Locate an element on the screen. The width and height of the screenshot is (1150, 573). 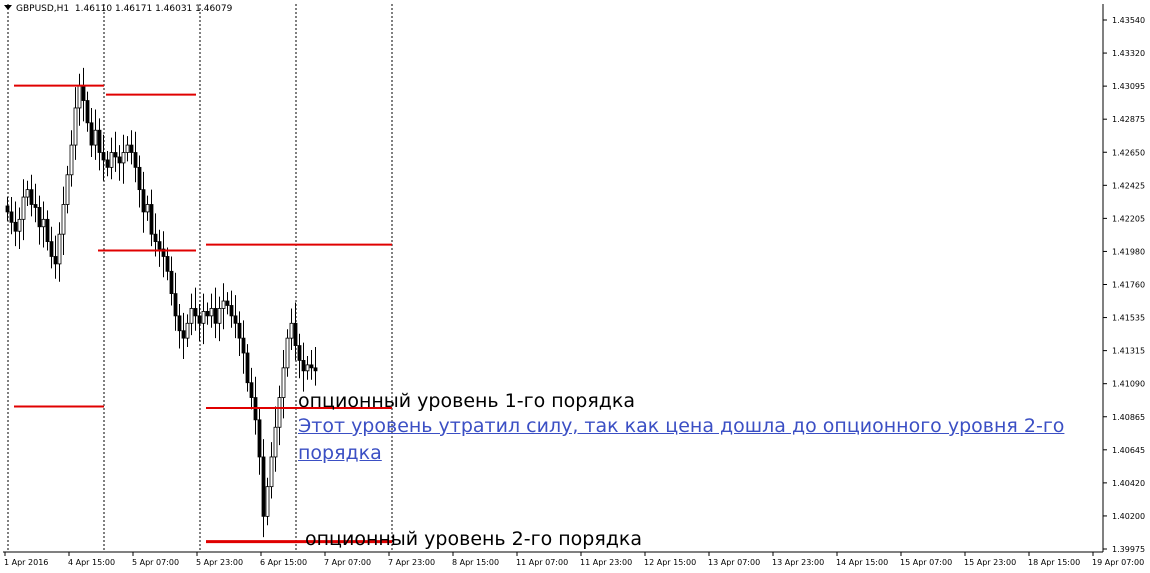
time-tick-label: 11 Apr 07:00 is located at coordinates (542, 562).